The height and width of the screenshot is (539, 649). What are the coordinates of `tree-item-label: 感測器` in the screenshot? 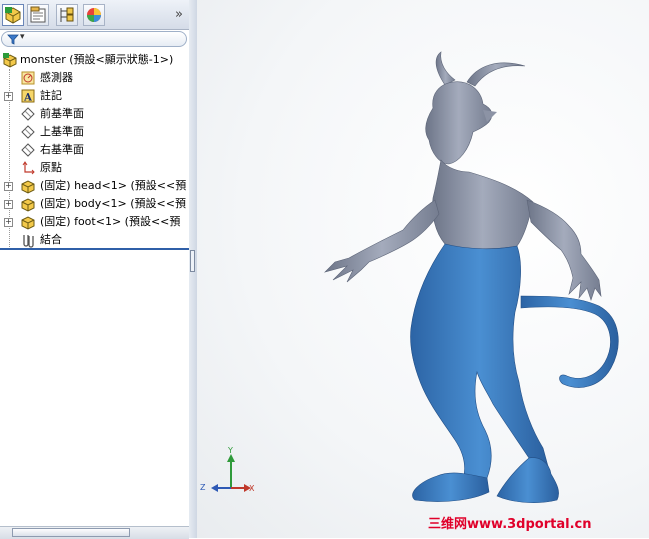 It's located at (56, 77).